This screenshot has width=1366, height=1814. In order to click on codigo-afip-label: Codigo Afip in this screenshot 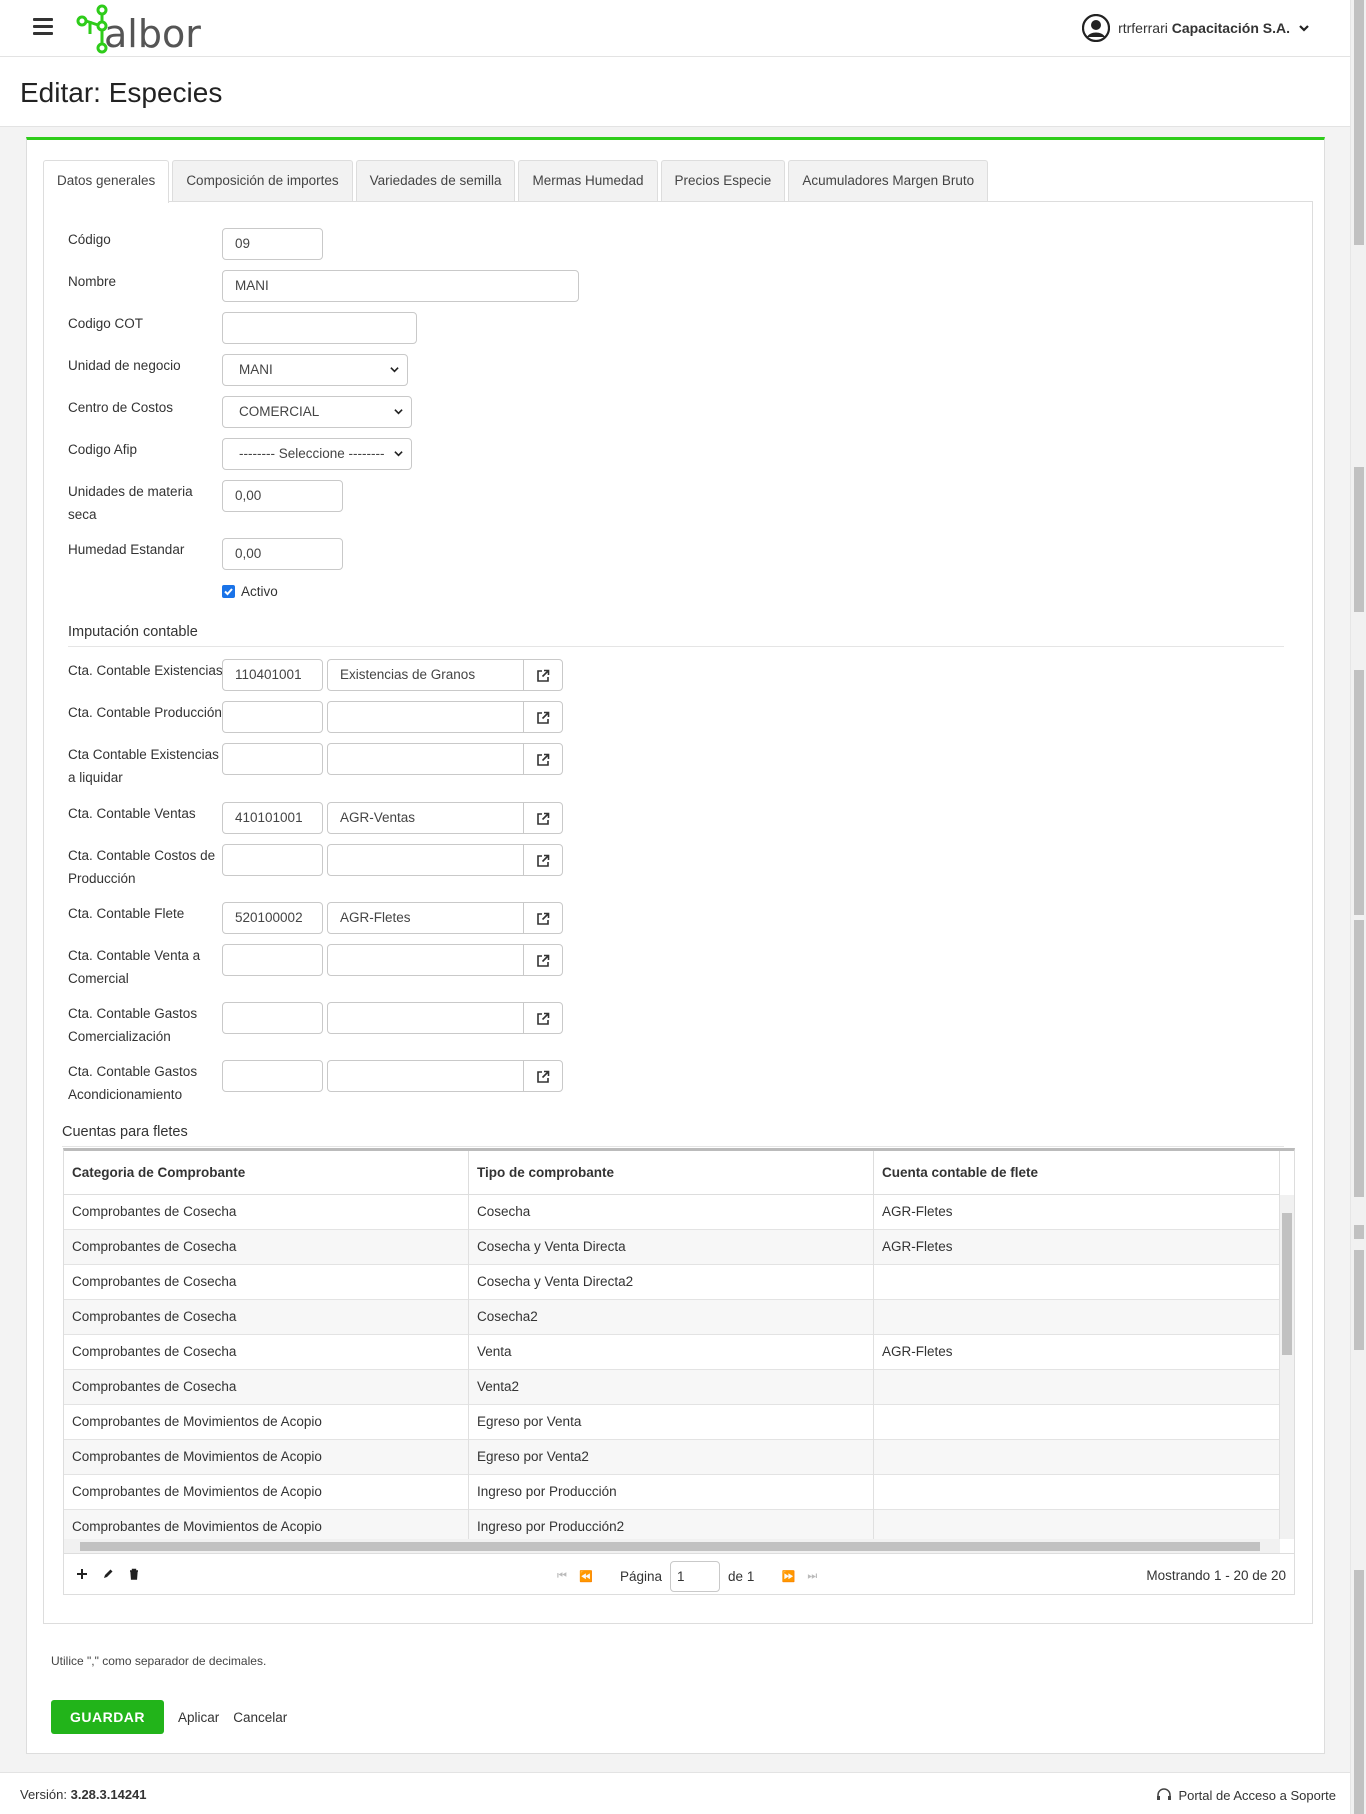, I will do `click(103, 449)`.